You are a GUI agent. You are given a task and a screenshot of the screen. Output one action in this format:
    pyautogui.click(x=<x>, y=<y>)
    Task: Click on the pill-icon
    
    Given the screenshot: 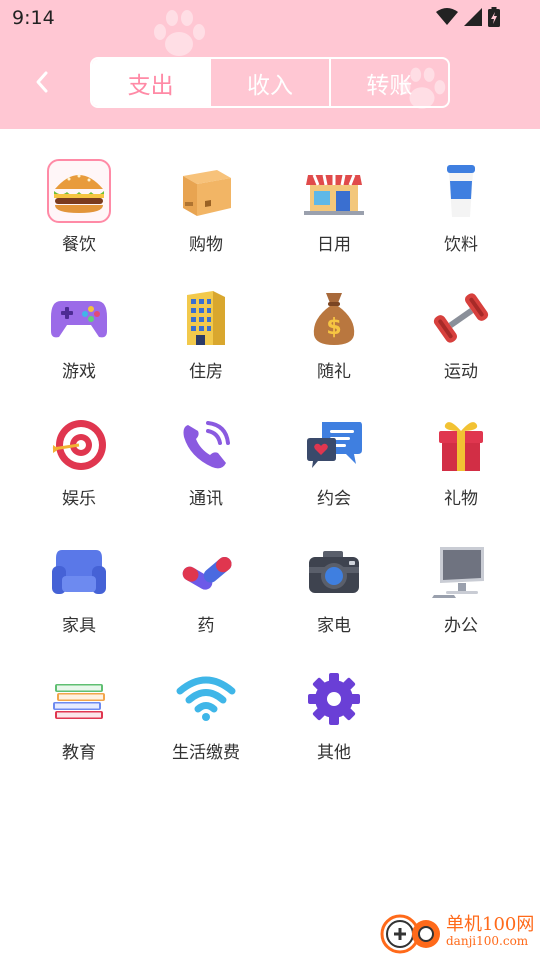 What is the action you would take?
    pyautogui.click(x=207, y=573)
    